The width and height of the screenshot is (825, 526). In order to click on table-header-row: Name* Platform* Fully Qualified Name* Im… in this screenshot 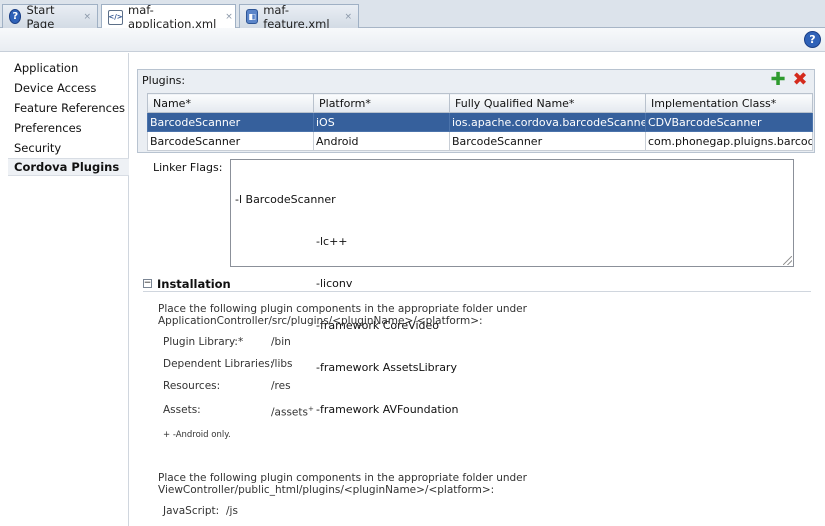, I will do `click(480, 103)`.